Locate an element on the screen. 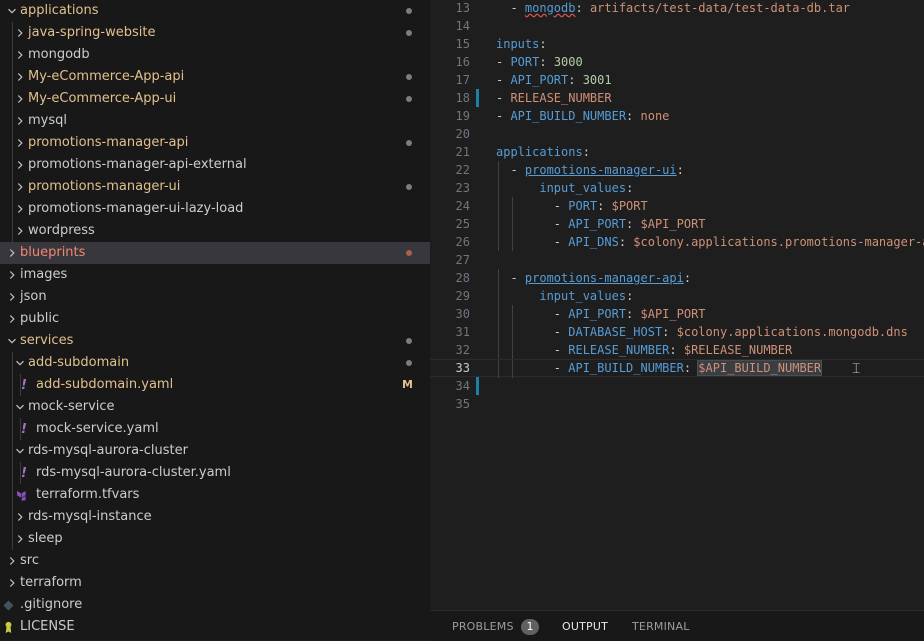  folder-row: terraform is located at coordinates (215, 583).